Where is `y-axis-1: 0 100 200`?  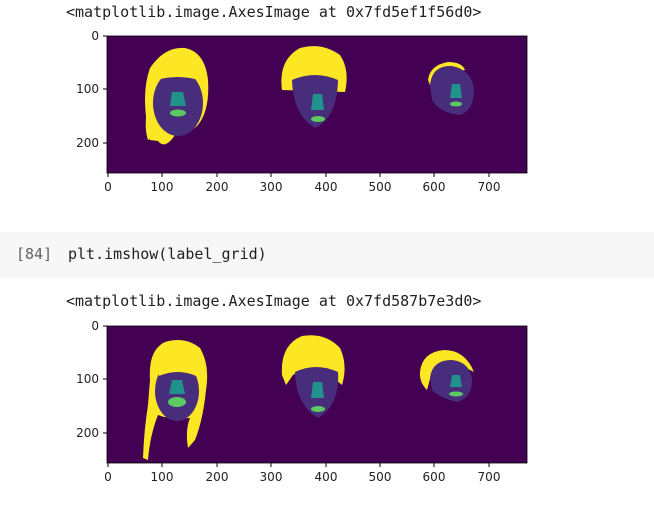 y-axis-1: 0 100 200 is located at coordinates (91, 89).